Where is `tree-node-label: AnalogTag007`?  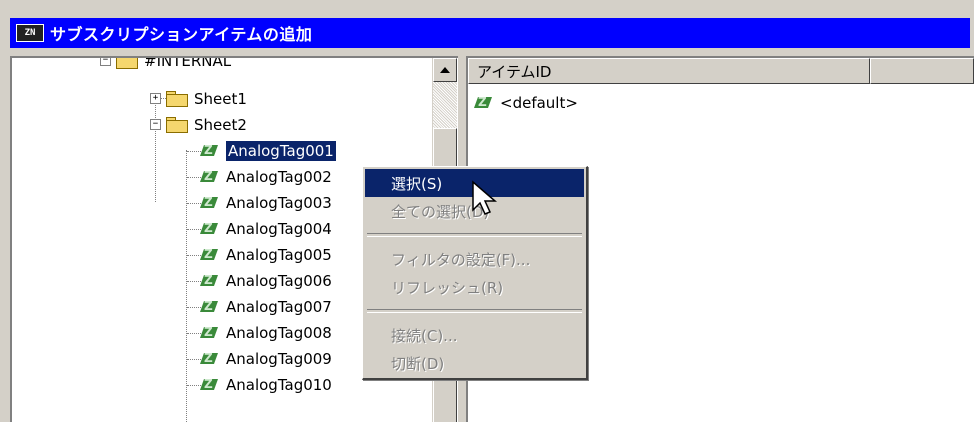 tree-node-label: AnalogTag007 is located at coordinates (279, 307).